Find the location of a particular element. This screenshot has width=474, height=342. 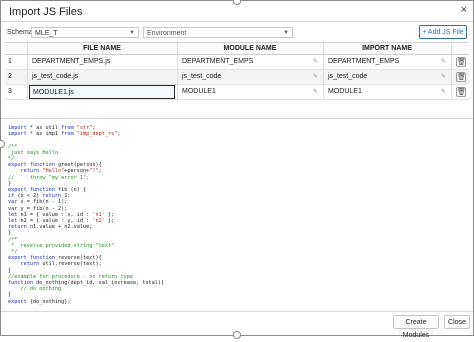

create-modules-button: Create Modules is located at coordinates (416, 327).